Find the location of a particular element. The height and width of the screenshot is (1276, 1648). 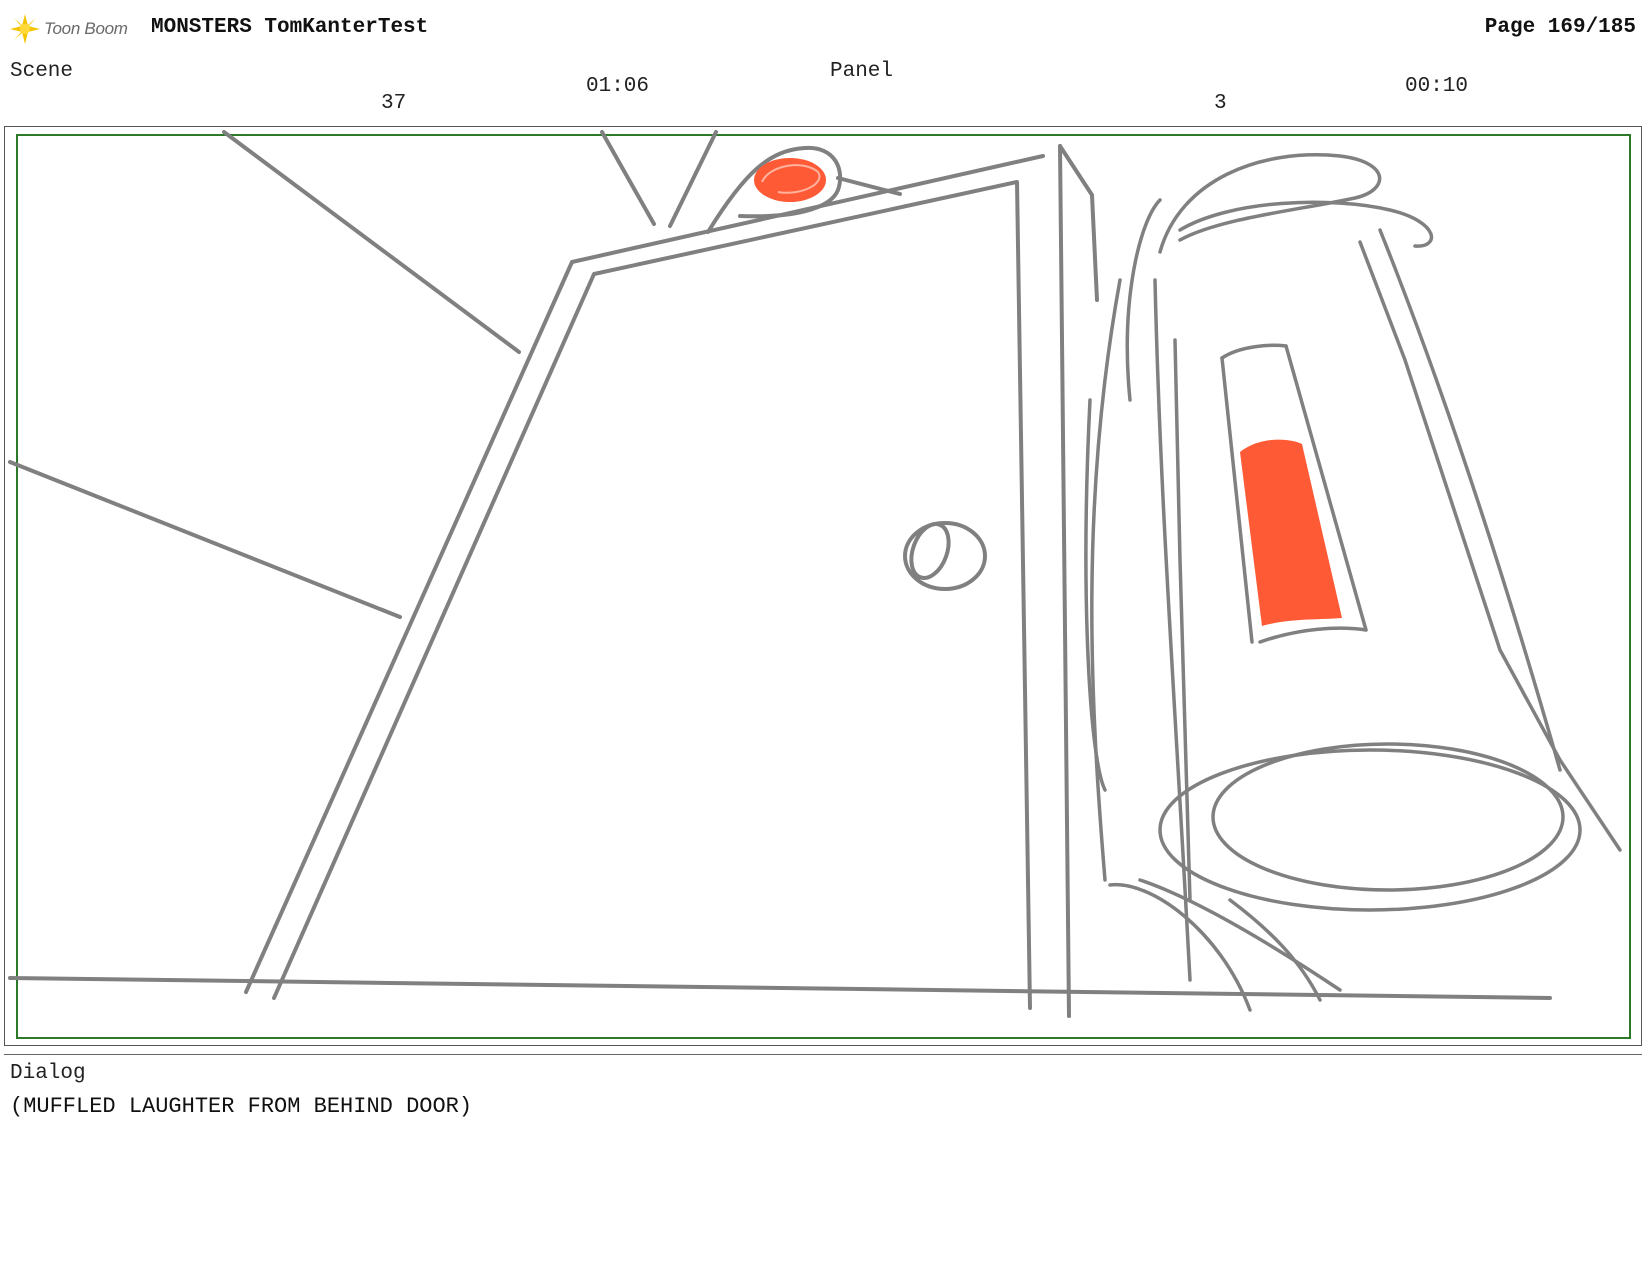

wall-line-lower is located at coordinates (205, 539).